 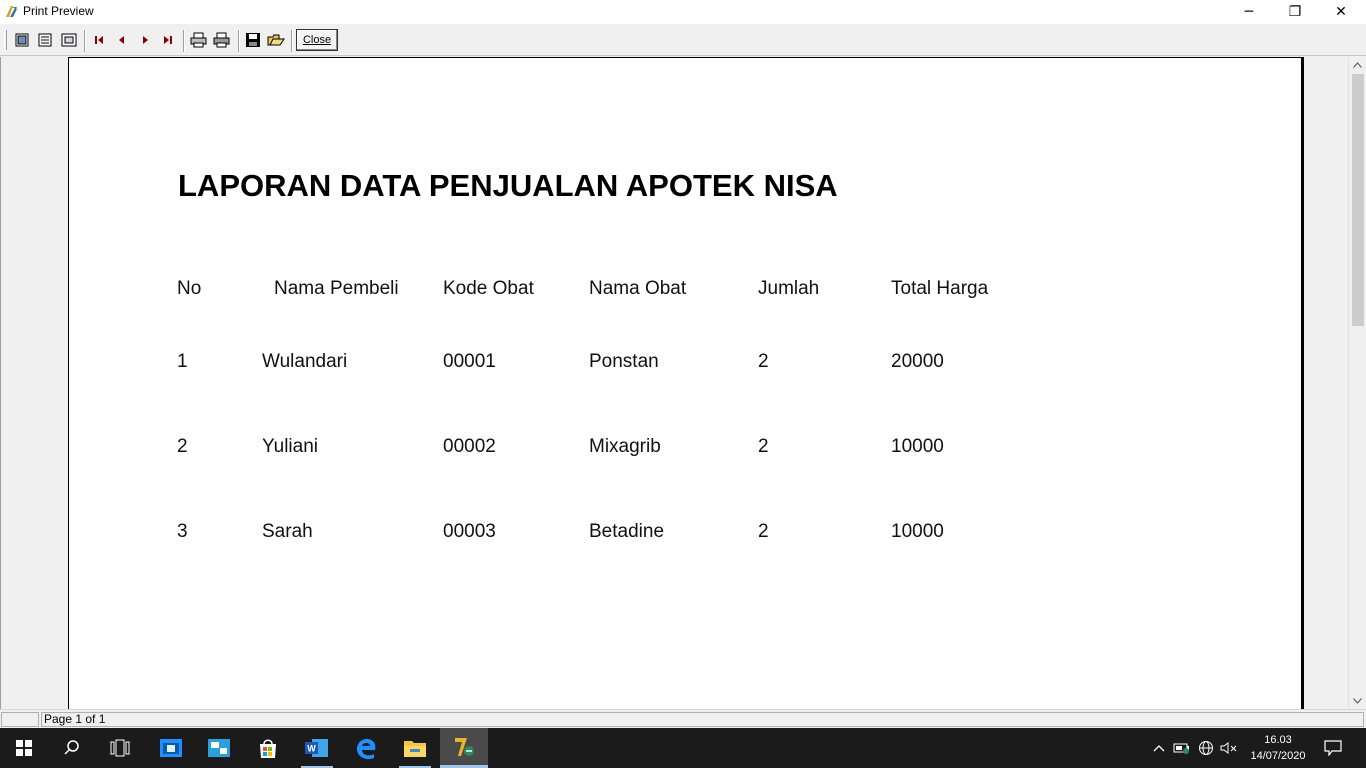 I want to click on print-button, so click(x=222, y=40).